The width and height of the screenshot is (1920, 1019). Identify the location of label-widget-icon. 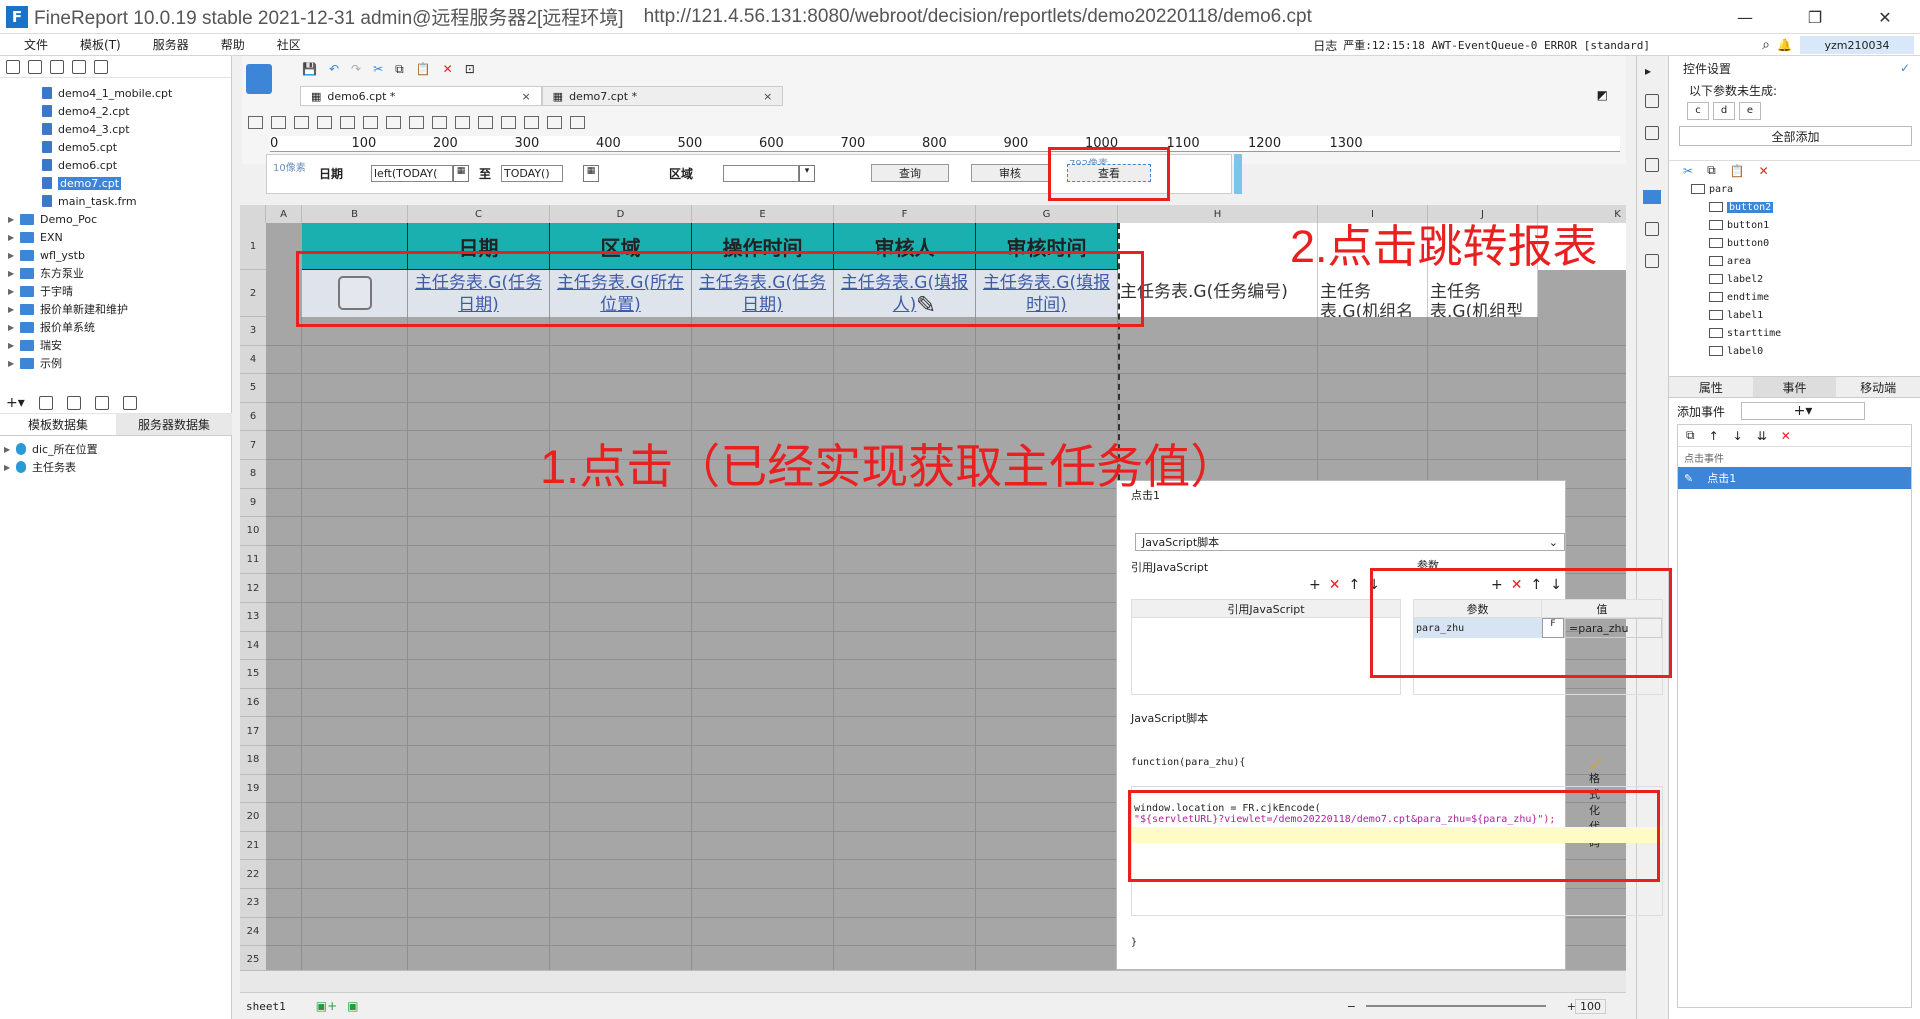
(278, 122).